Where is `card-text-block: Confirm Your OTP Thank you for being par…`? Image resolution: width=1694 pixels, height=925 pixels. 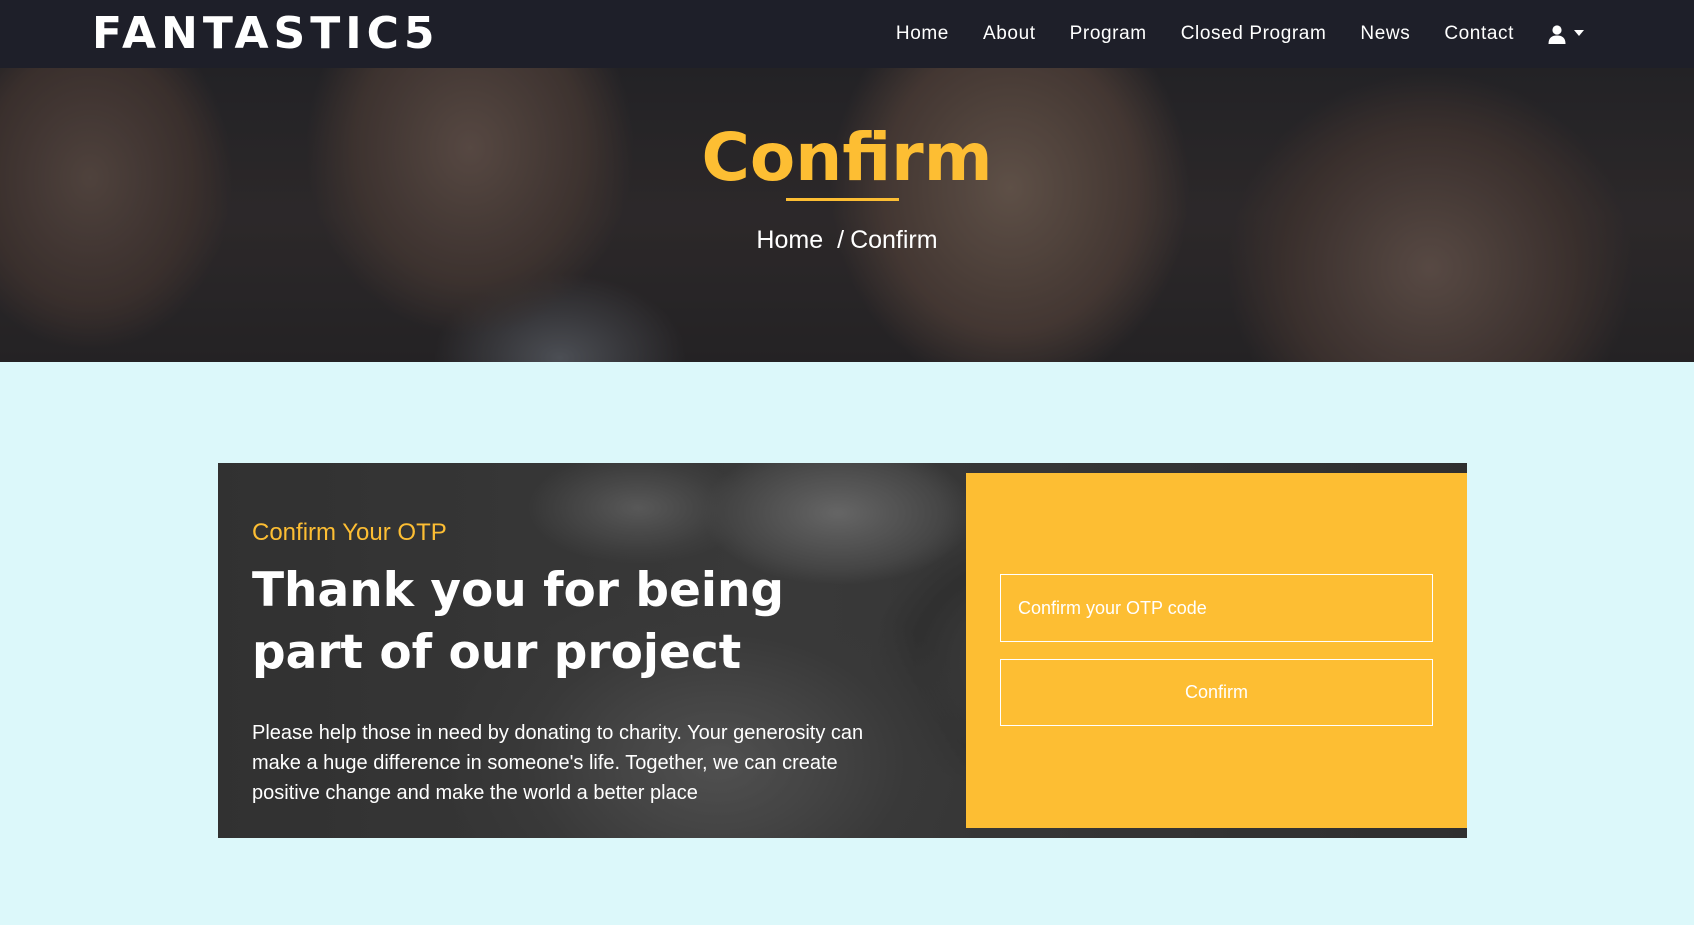
card-text-block: Confirm Your OTP Thank you for being par… is located at coordinates (582, 663).